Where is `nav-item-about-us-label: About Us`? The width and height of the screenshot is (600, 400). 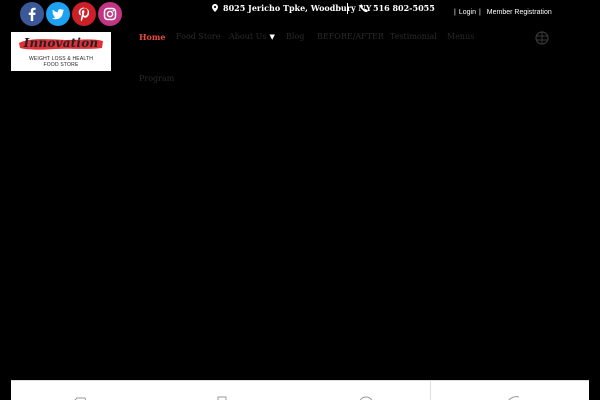 nav-item-about-us-label: About Us is located at coordinates (248, 36).